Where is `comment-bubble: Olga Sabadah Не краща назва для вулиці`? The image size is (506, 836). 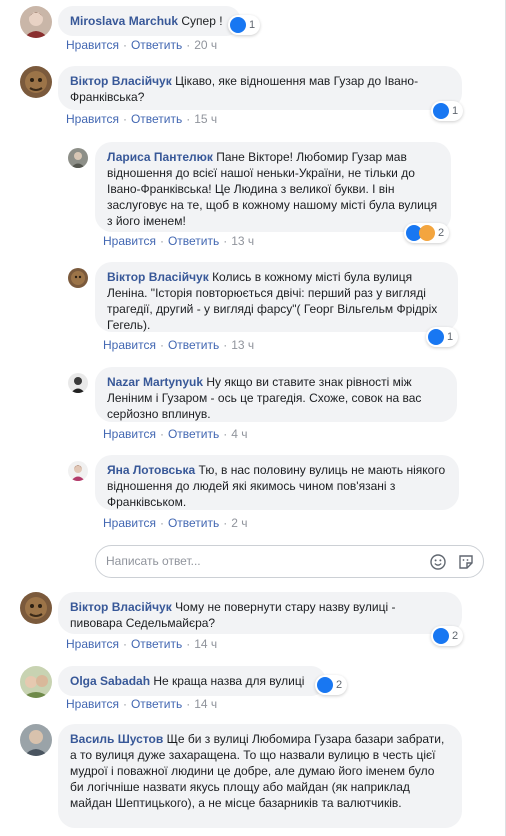 comment-bubble: Olga Sabadah Не краща назва для вулиці is located at coordinates (192, 681).